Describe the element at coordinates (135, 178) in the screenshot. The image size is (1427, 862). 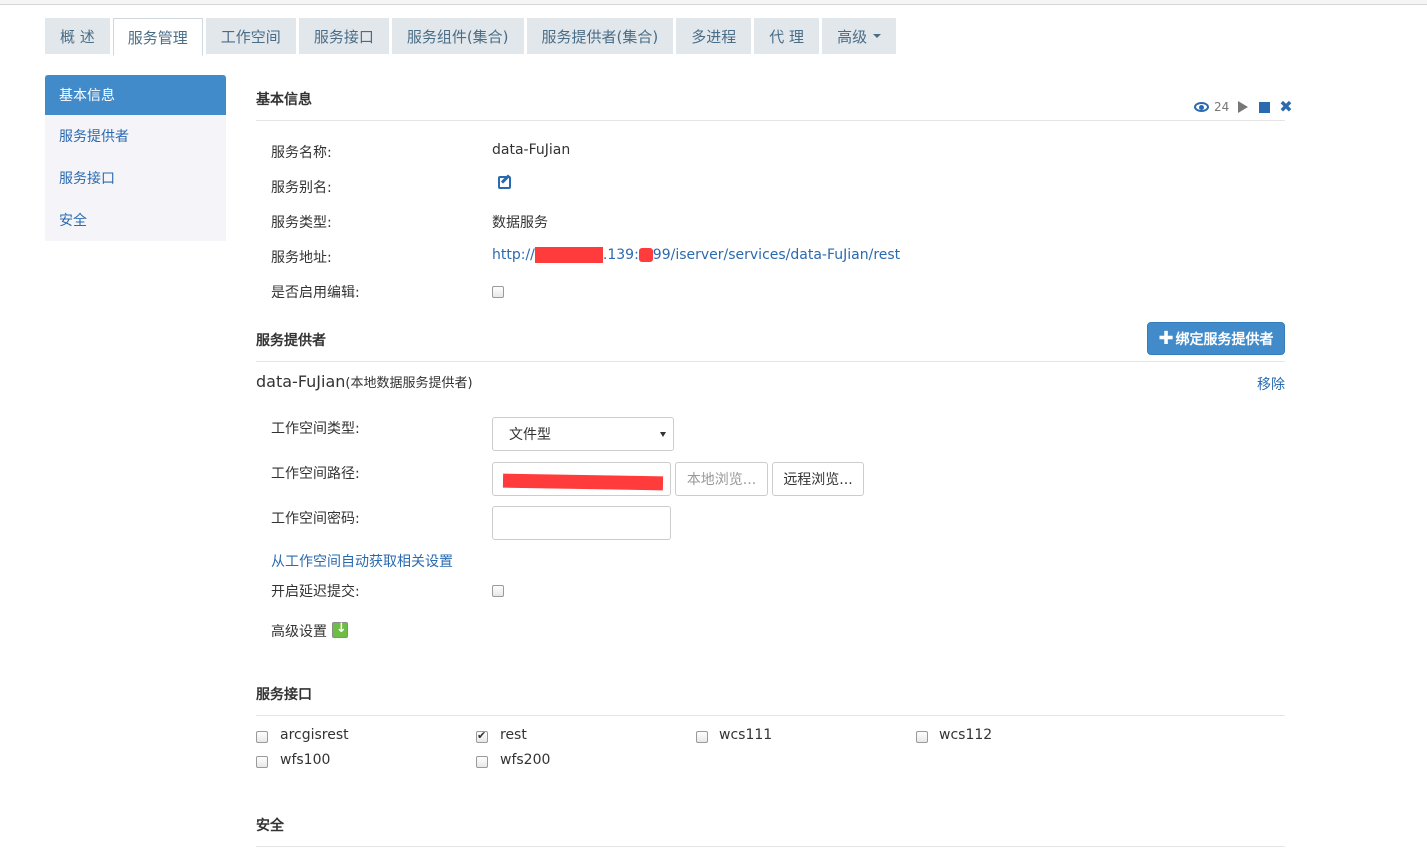
I see `sidebar-item-service-interface: 服务接口` at that location.